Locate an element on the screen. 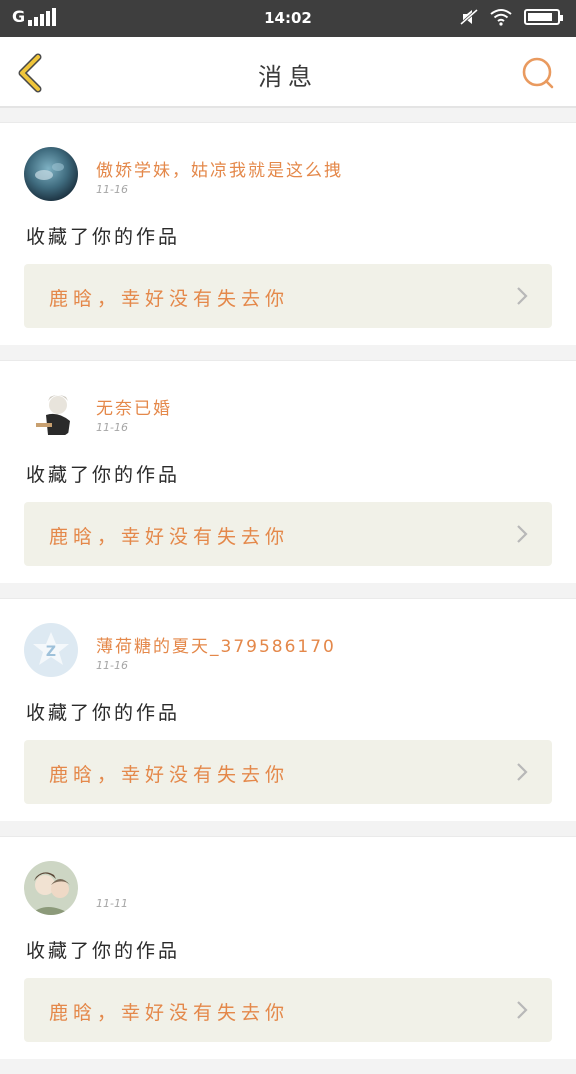 This screenshot has height=1074, width=576. status-bar: G 14:02 is located at coordinates (288, 18).